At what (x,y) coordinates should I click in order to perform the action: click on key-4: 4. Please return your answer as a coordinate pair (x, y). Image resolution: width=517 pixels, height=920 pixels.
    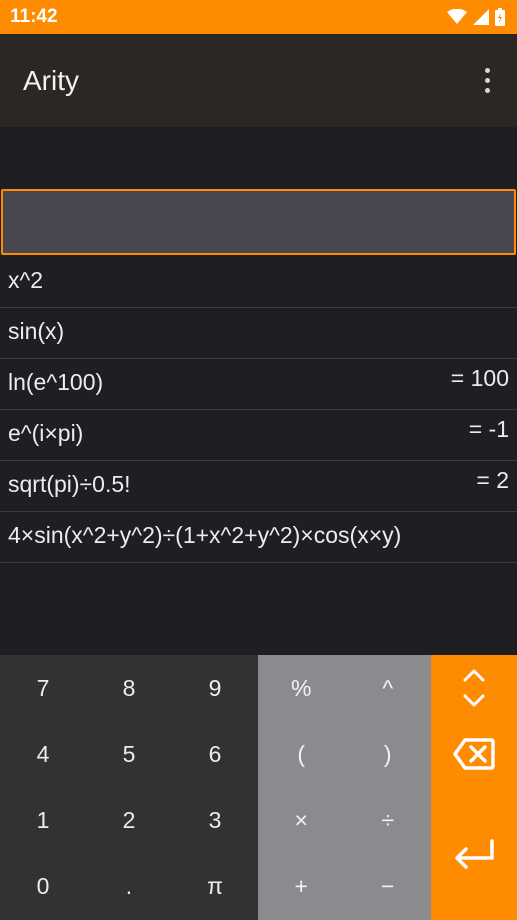
    Looking at the image, I should click on (43, 754).